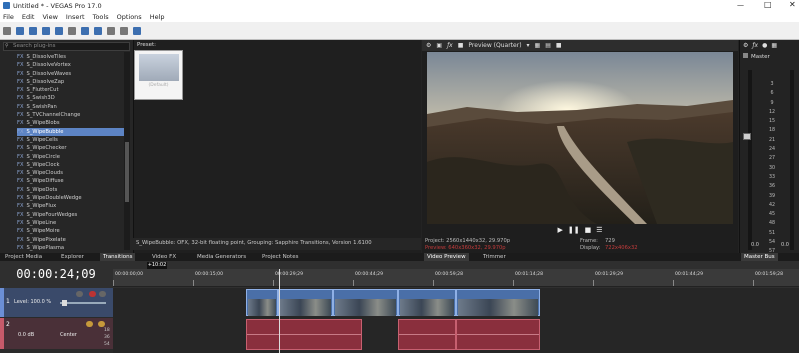 This screenshot has width=799, height=353. I want to click on cut-icon, so click(72, 30).